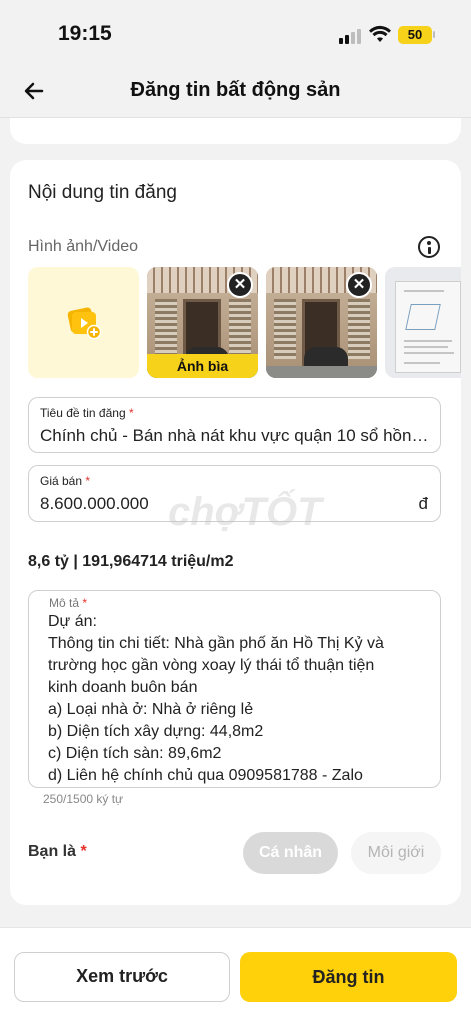 This screenshot has height=1024, width=471. What do you see at coordinates (380, 33) in the screenshot?
I see `wifi-icon` at bounding box center [380, 33].